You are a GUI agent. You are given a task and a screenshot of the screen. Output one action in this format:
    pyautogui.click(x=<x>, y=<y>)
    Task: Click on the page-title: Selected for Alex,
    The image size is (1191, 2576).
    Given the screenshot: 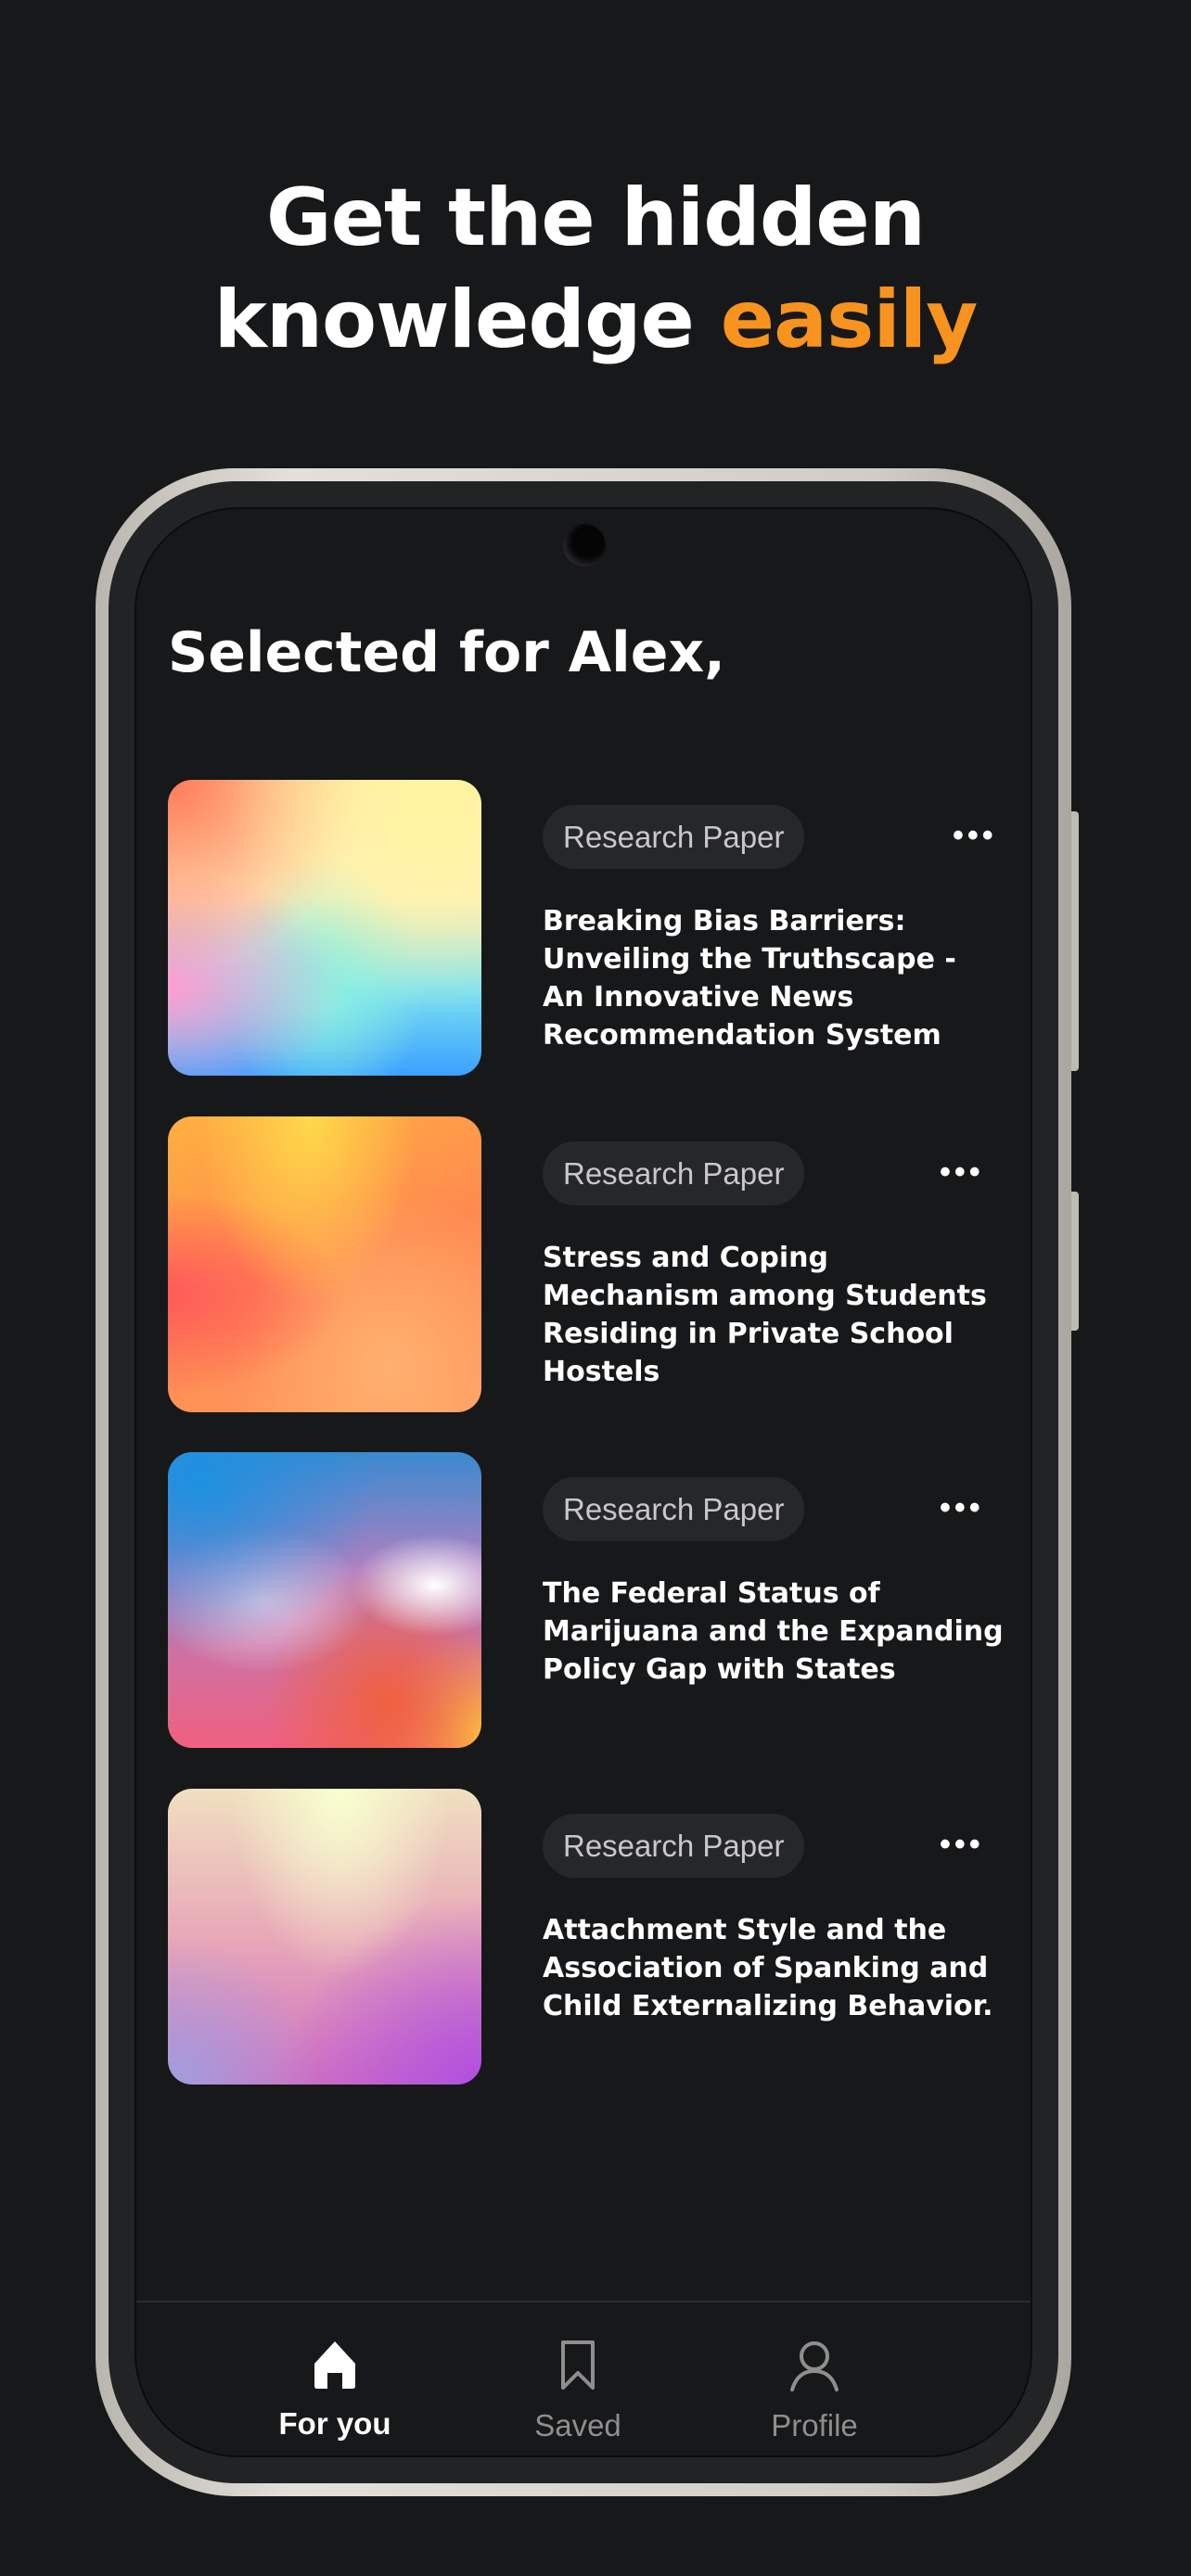 What is the action you would take?
    pyautogui.click(x=446, y=652)
    